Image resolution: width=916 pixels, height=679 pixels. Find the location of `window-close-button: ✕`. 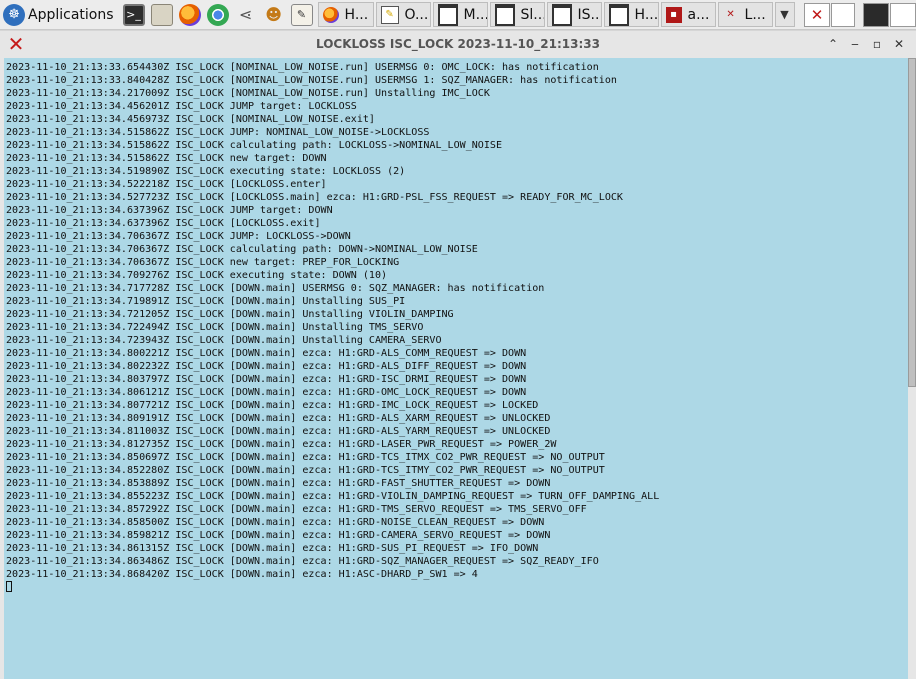

window-close-button: ✕ is located at coordinates (899, 44).